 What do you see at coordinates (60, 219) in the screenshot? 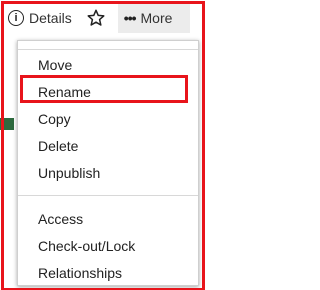
I see `menu-item-access: Access` at bounding box center [60, 219].